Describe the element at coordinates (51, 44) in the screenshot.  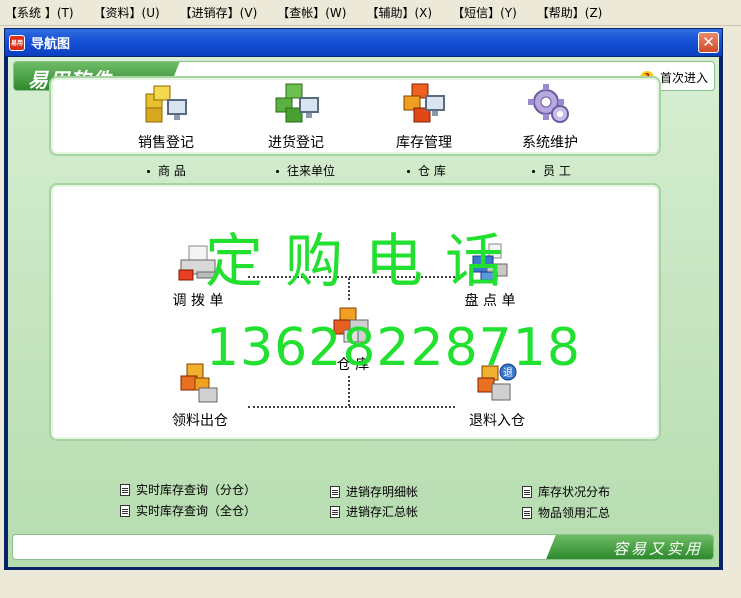
I see `window-title: 导航图` at that location.